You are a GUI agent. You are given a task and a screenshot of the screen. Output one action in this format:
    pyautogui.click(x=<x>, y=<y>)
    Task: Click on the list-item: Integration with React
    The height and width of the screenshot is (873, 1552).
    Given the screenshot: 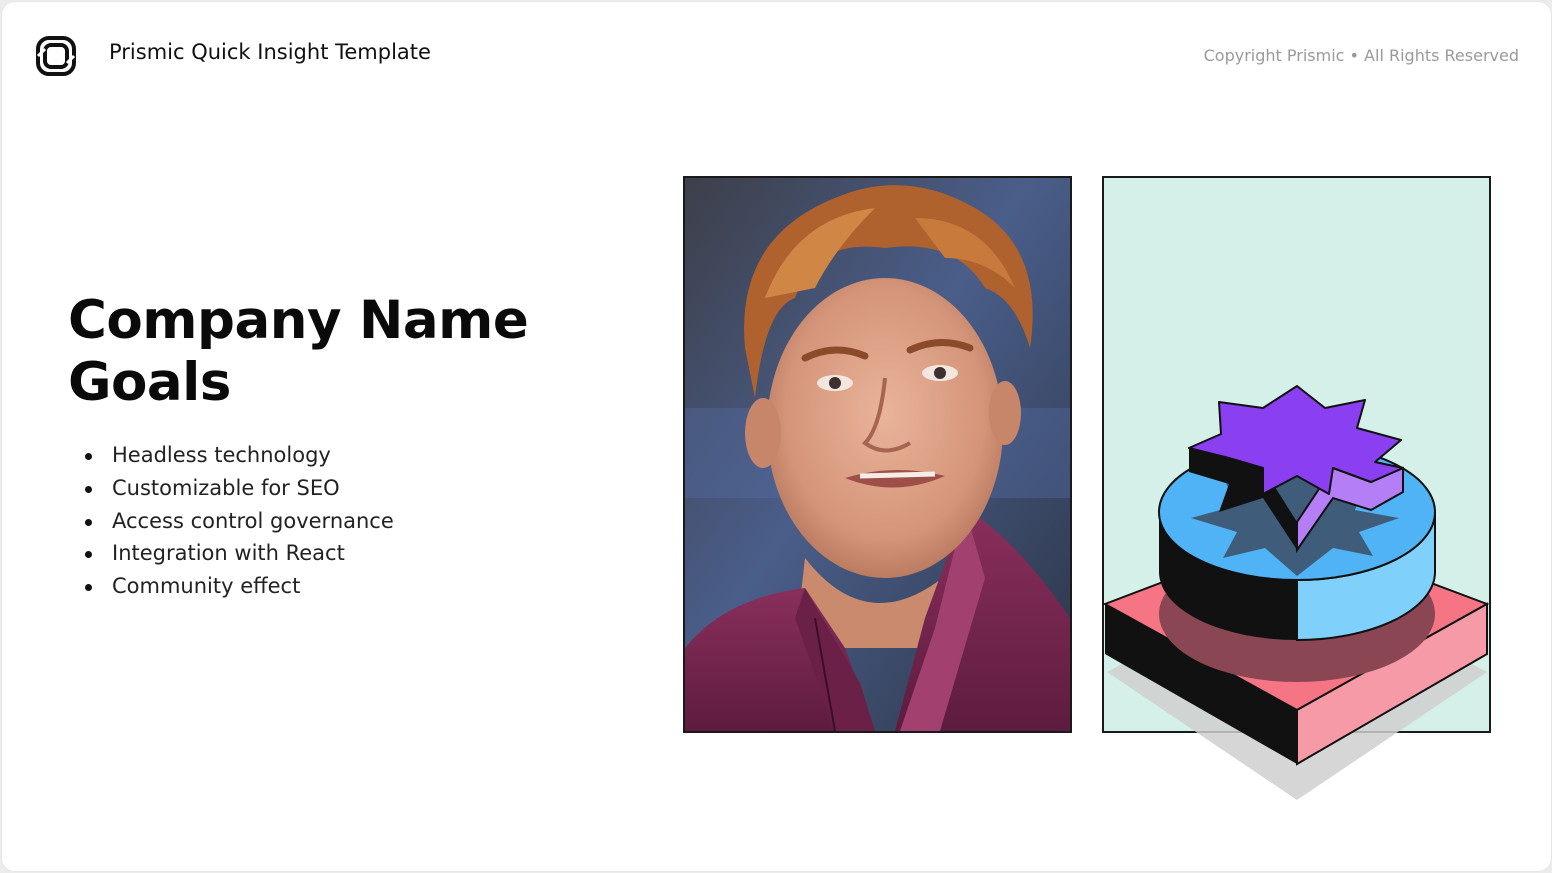 What is the action you would take?
    pyautogui.click(x=238, y=553)
    